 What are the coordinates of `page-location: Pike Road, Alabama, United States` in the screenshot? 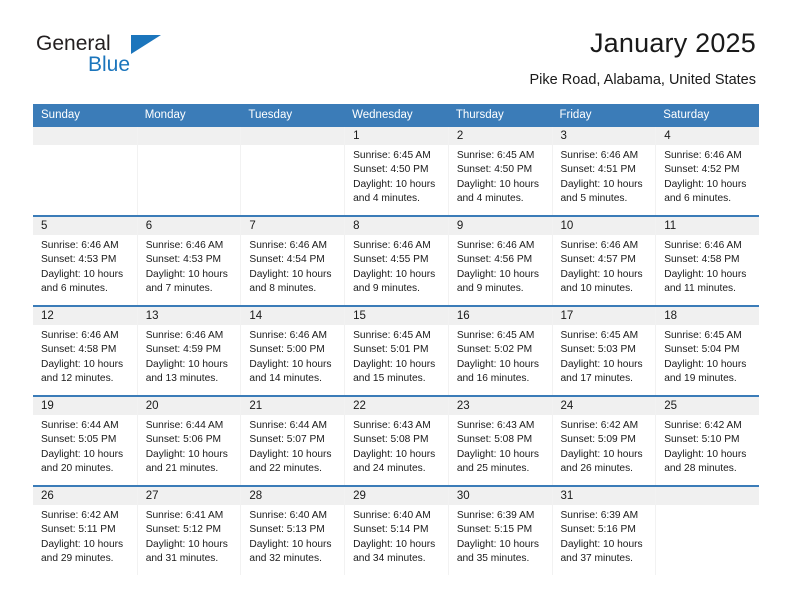 It's located at (643, 80).